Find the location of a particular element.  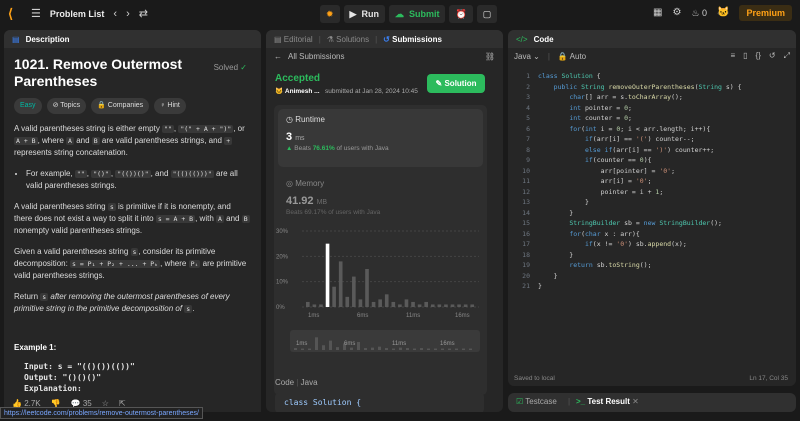

solved-label: Solved is located at coordinates (226, 67).